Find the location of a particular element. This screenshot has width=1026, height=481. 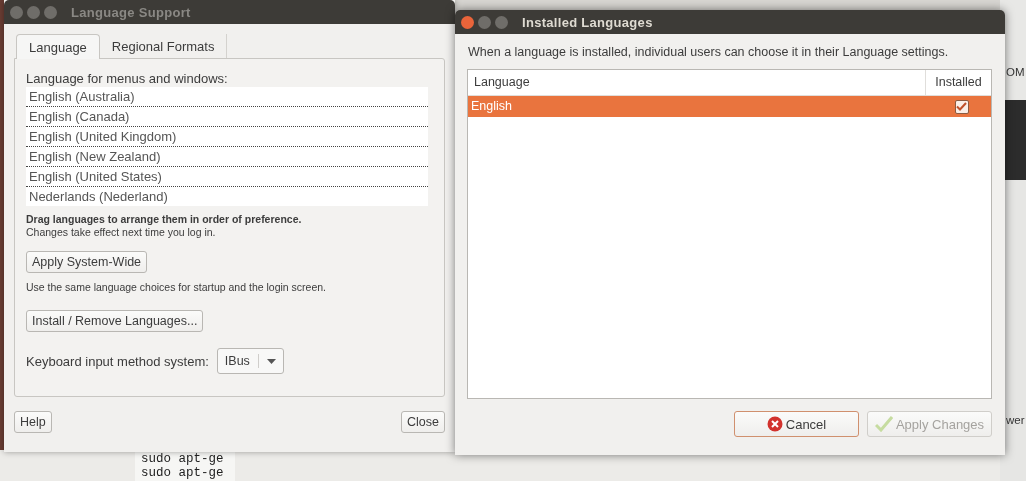

column-header: Language is located at coordinates (696, 82).